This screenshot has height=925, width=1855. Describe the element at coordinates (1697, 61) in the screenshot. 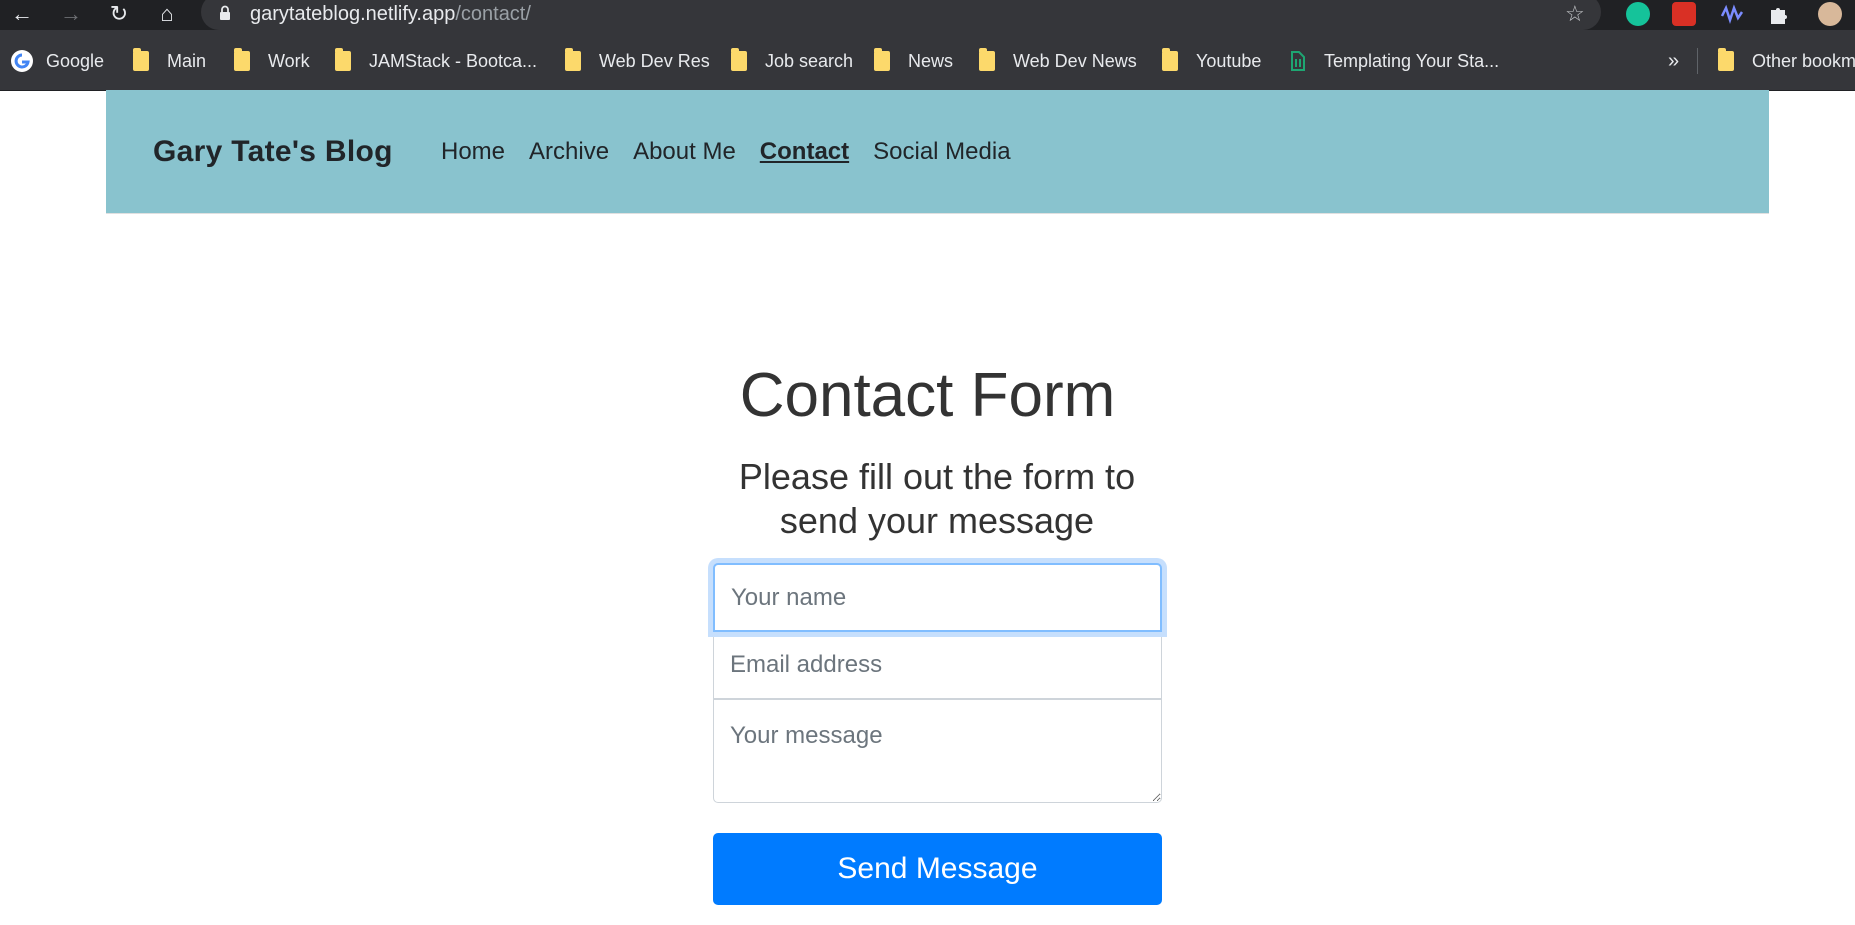

I see `bookmarks-divider` at that location.